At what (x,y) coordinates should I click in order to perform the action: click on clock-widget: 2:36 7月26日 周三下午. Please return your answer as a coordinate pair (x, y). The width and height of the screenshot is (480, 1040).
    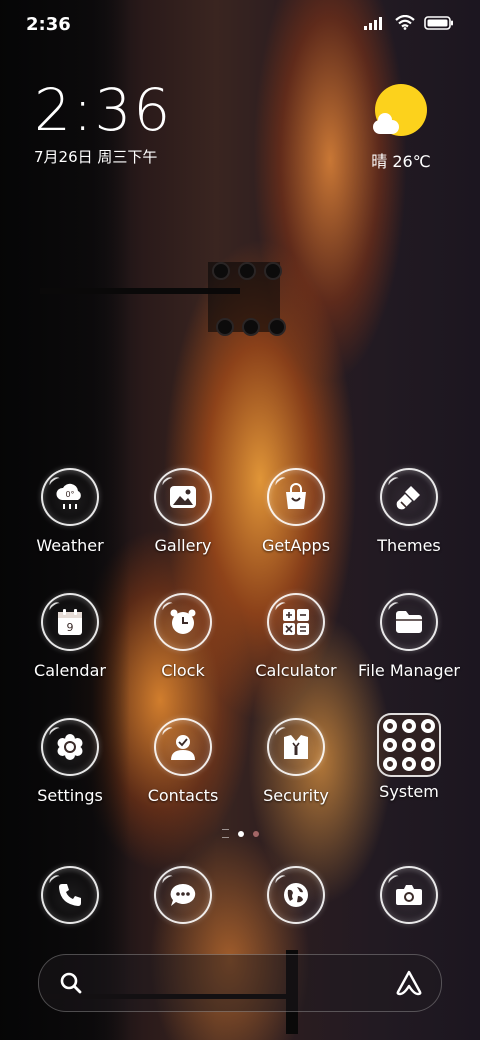
    Looking at the image, I should click on (103, 122).